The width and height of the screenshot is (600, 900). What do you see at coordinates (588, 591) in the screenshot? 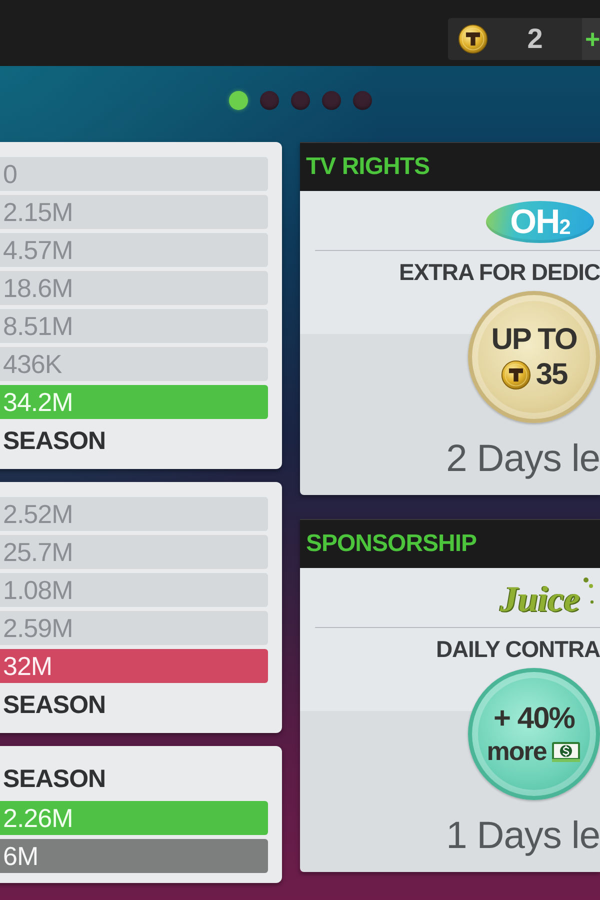
I see `drops-icon` at bounding box center [588, 591].